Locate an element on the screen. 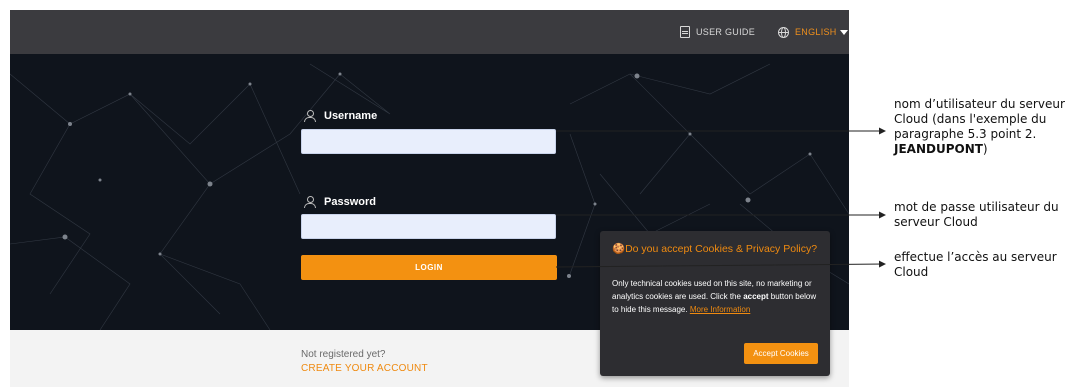 The image size is (1088, 387). username-annotation-bold: JEANDUPONT is located at coordinates (938, 149).